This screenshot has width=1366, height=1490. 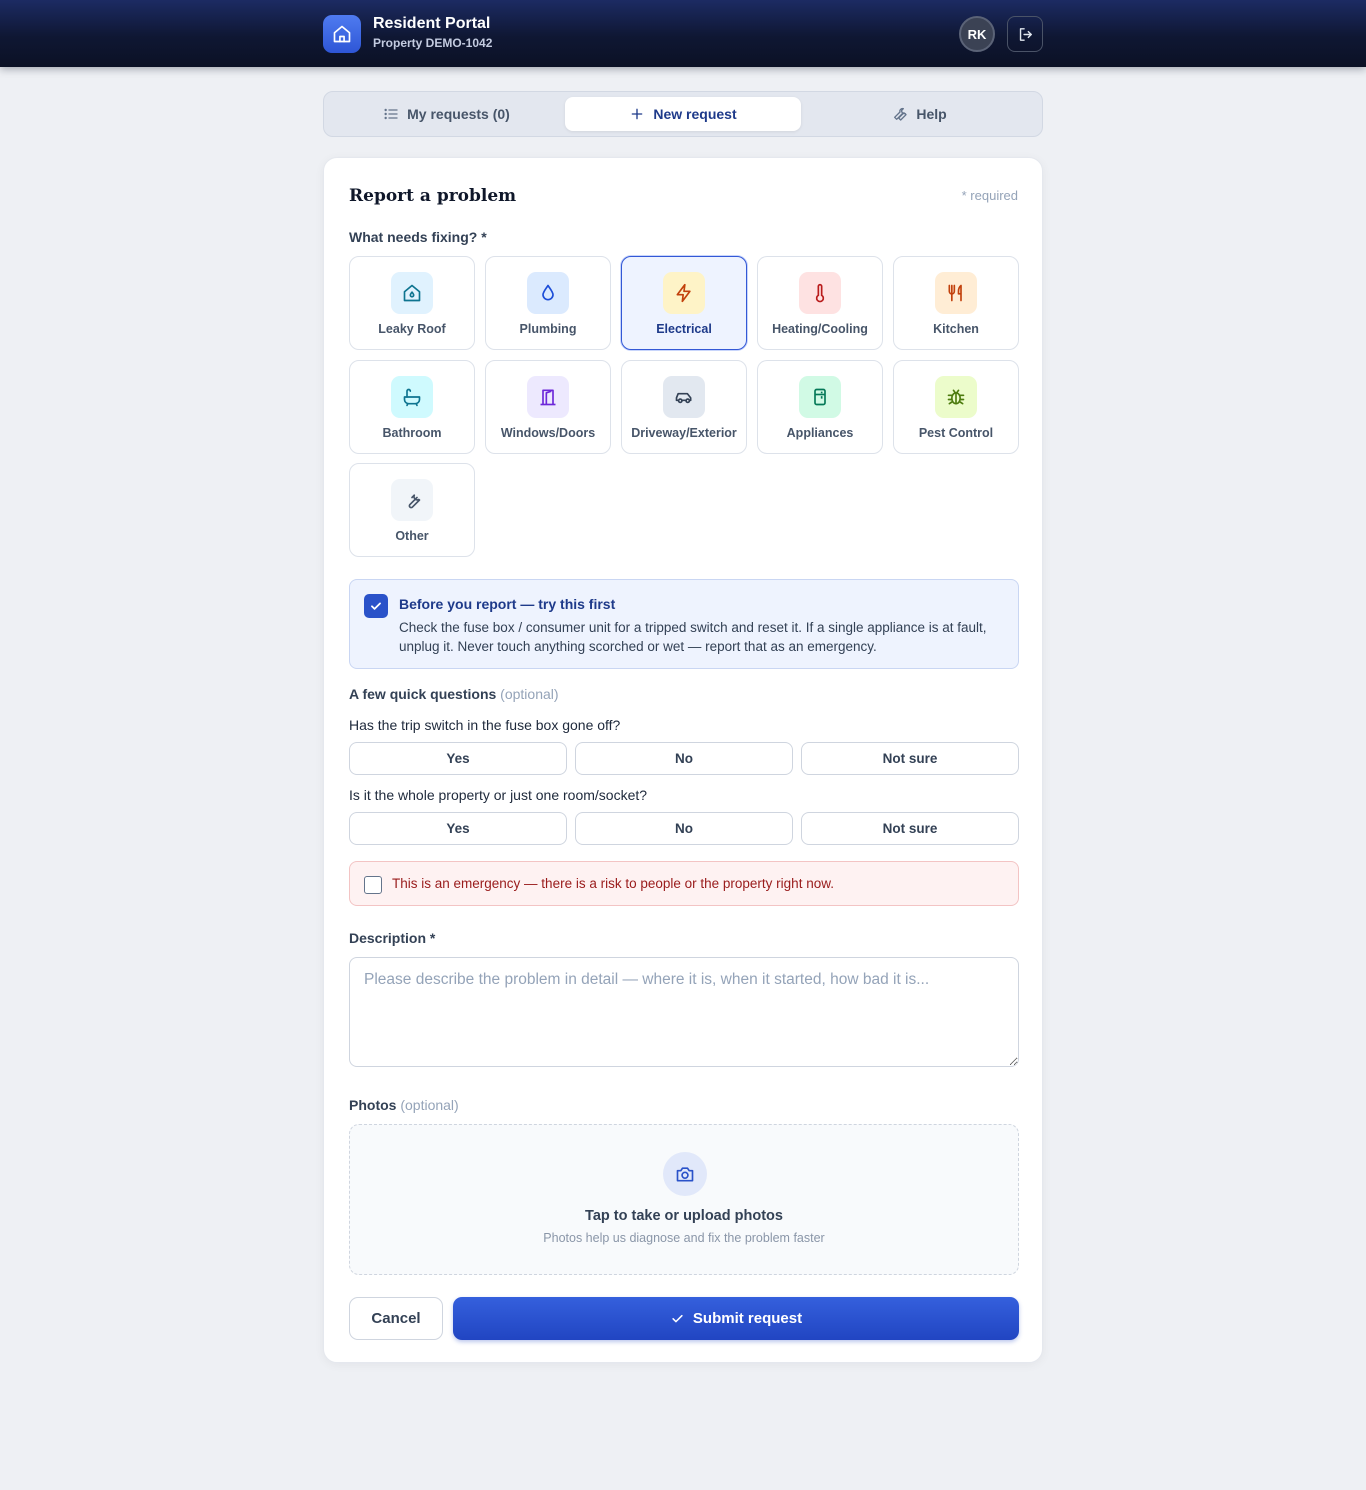 What do you see at coordinates (910, 758) in the screenshot?
I see `question-1-not-sure-button: Not sure` at bounding box center [910, 758].